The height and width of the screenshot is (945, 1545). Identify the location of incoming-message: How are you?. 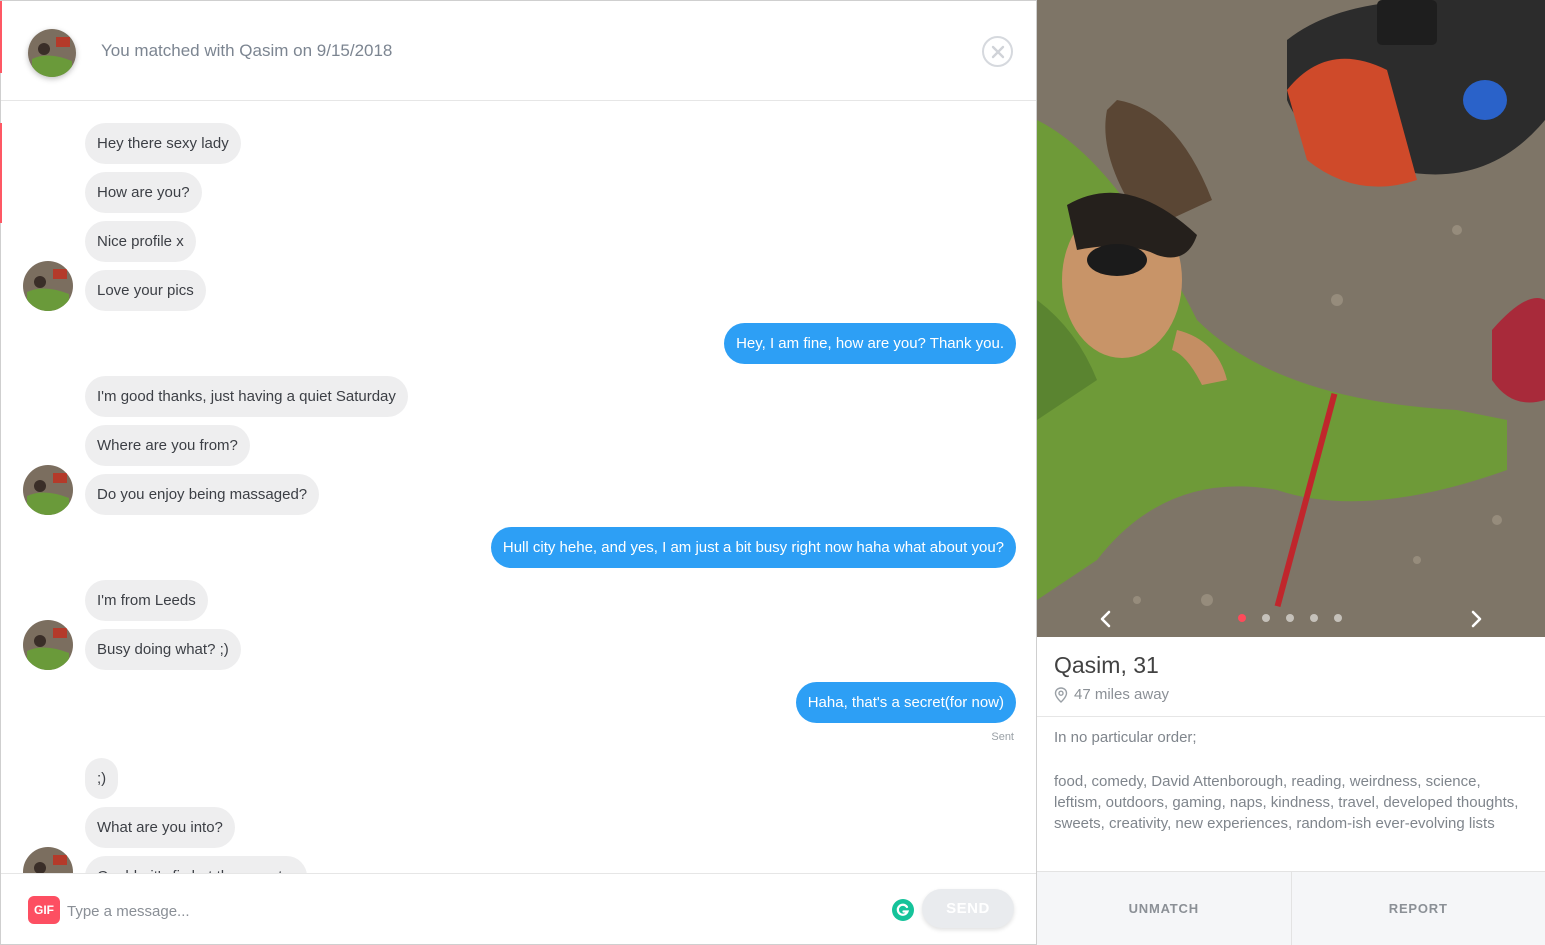
(143, 192).